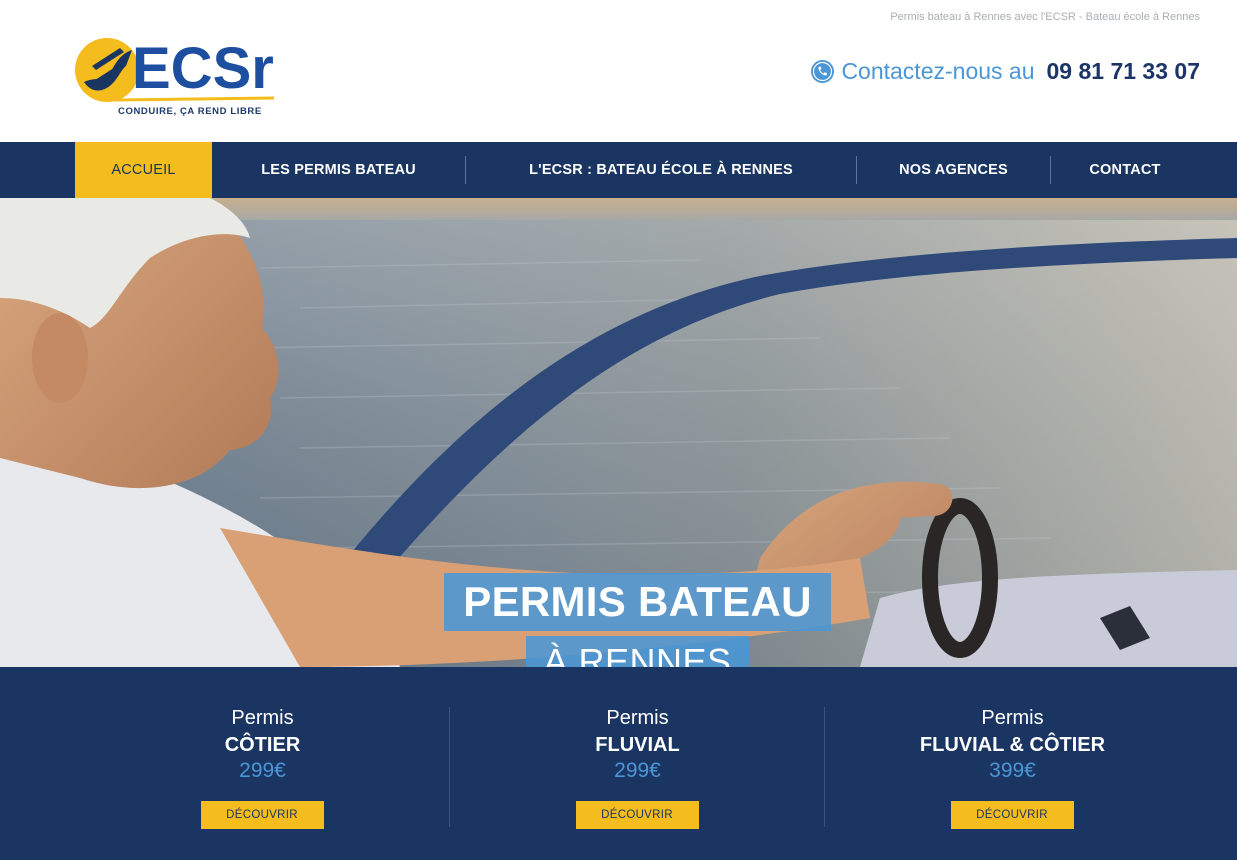 The height and width of the screenshot is (860, 1237). I want to click on decouvrir-button-fluvial-cotier: DÉCOUVRIR, so click(1012, 815).